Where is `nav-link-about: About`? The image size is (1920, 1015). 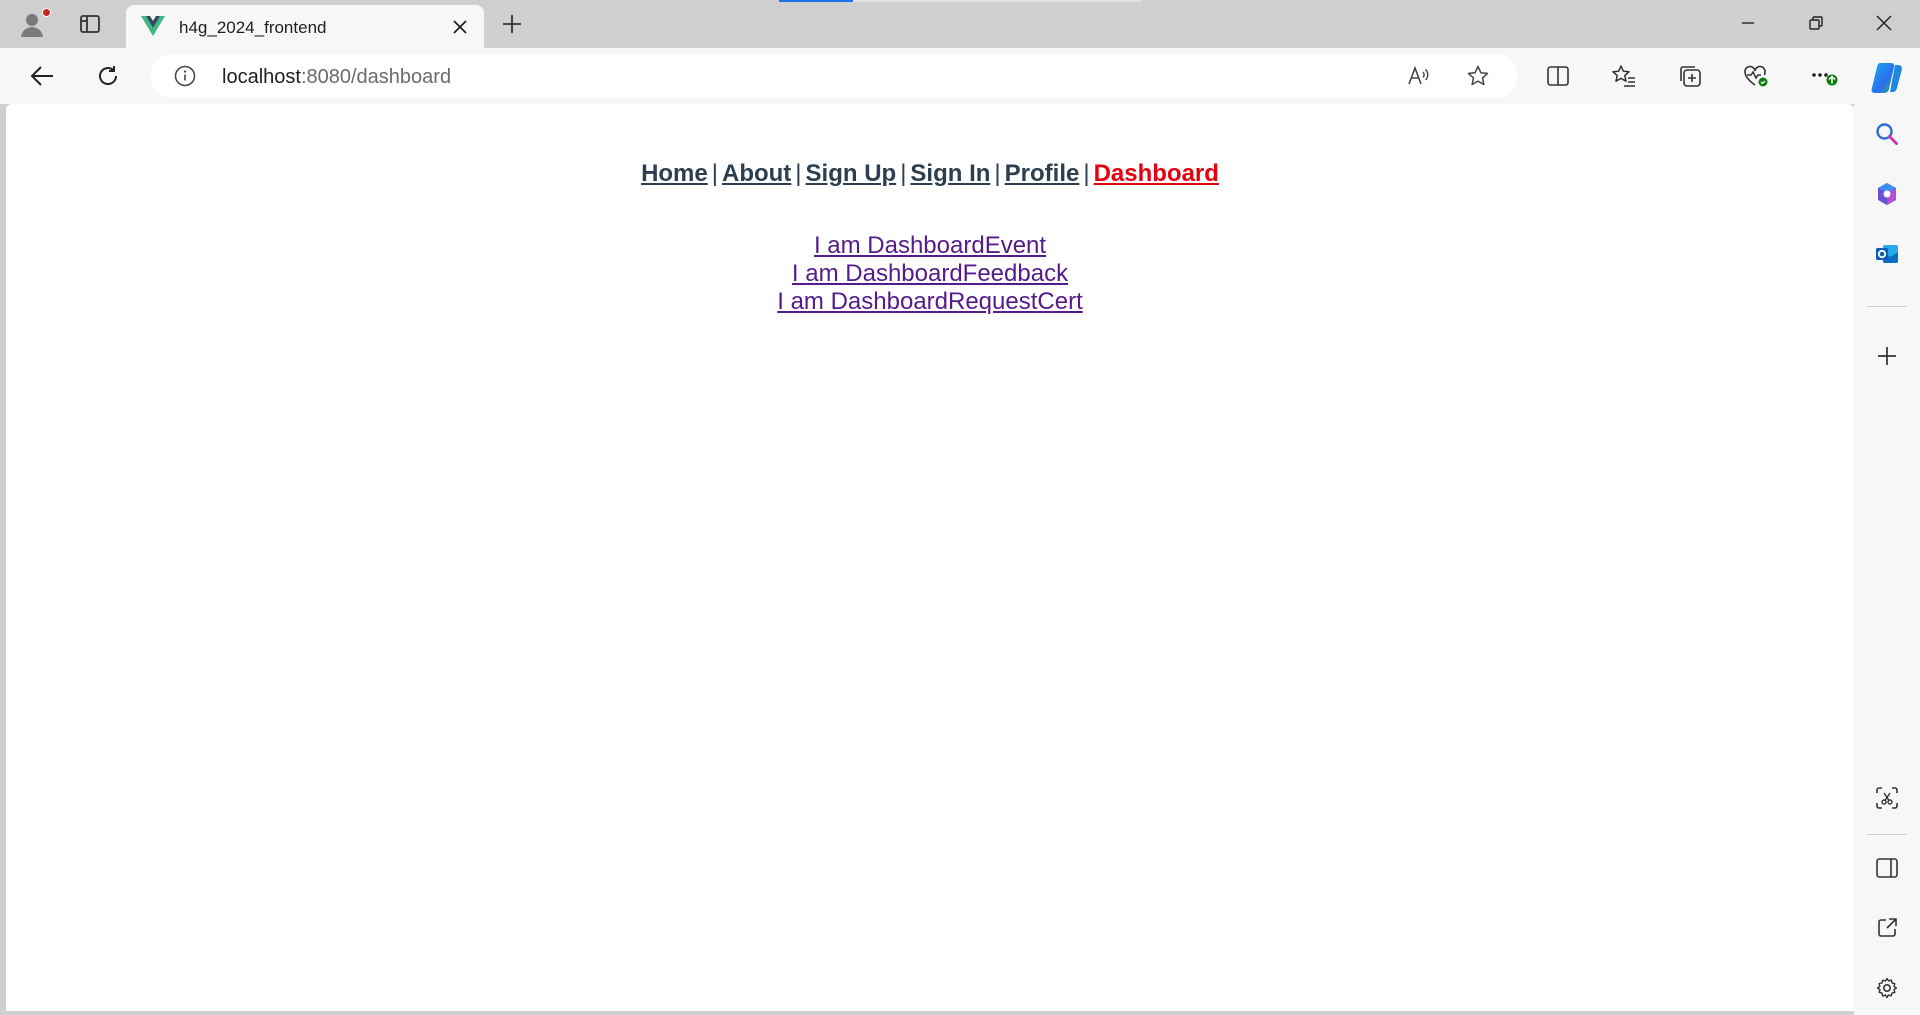
nav-link-about: About is located at coordinates (756, 173).